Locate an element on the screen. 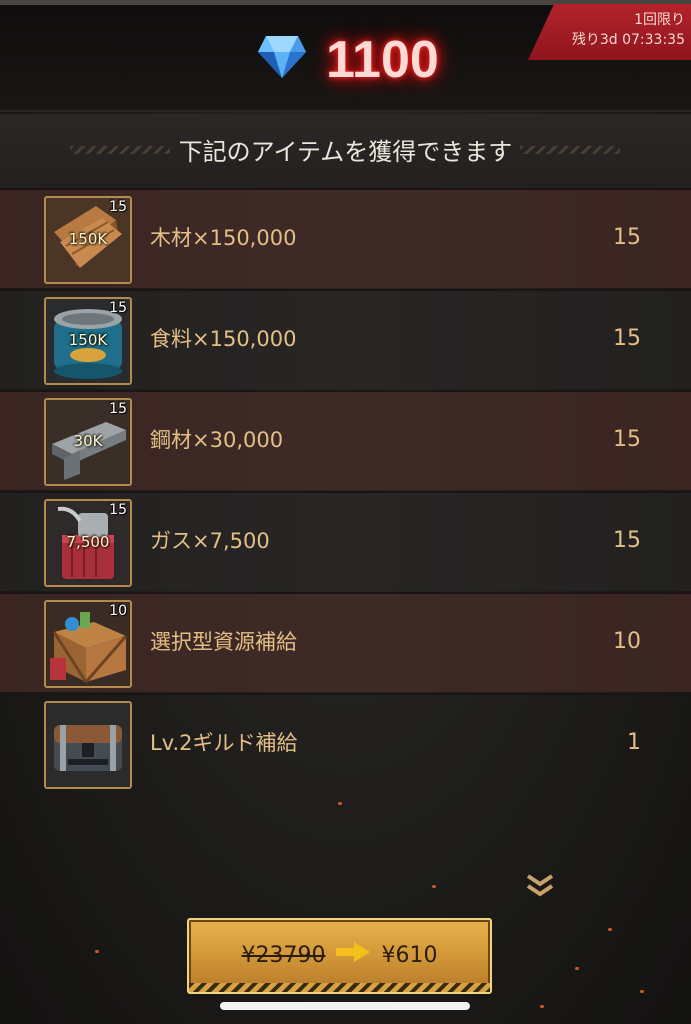 This screenshot has width=691, height=1024. home-indicator is located at coordinates (345, 1006).